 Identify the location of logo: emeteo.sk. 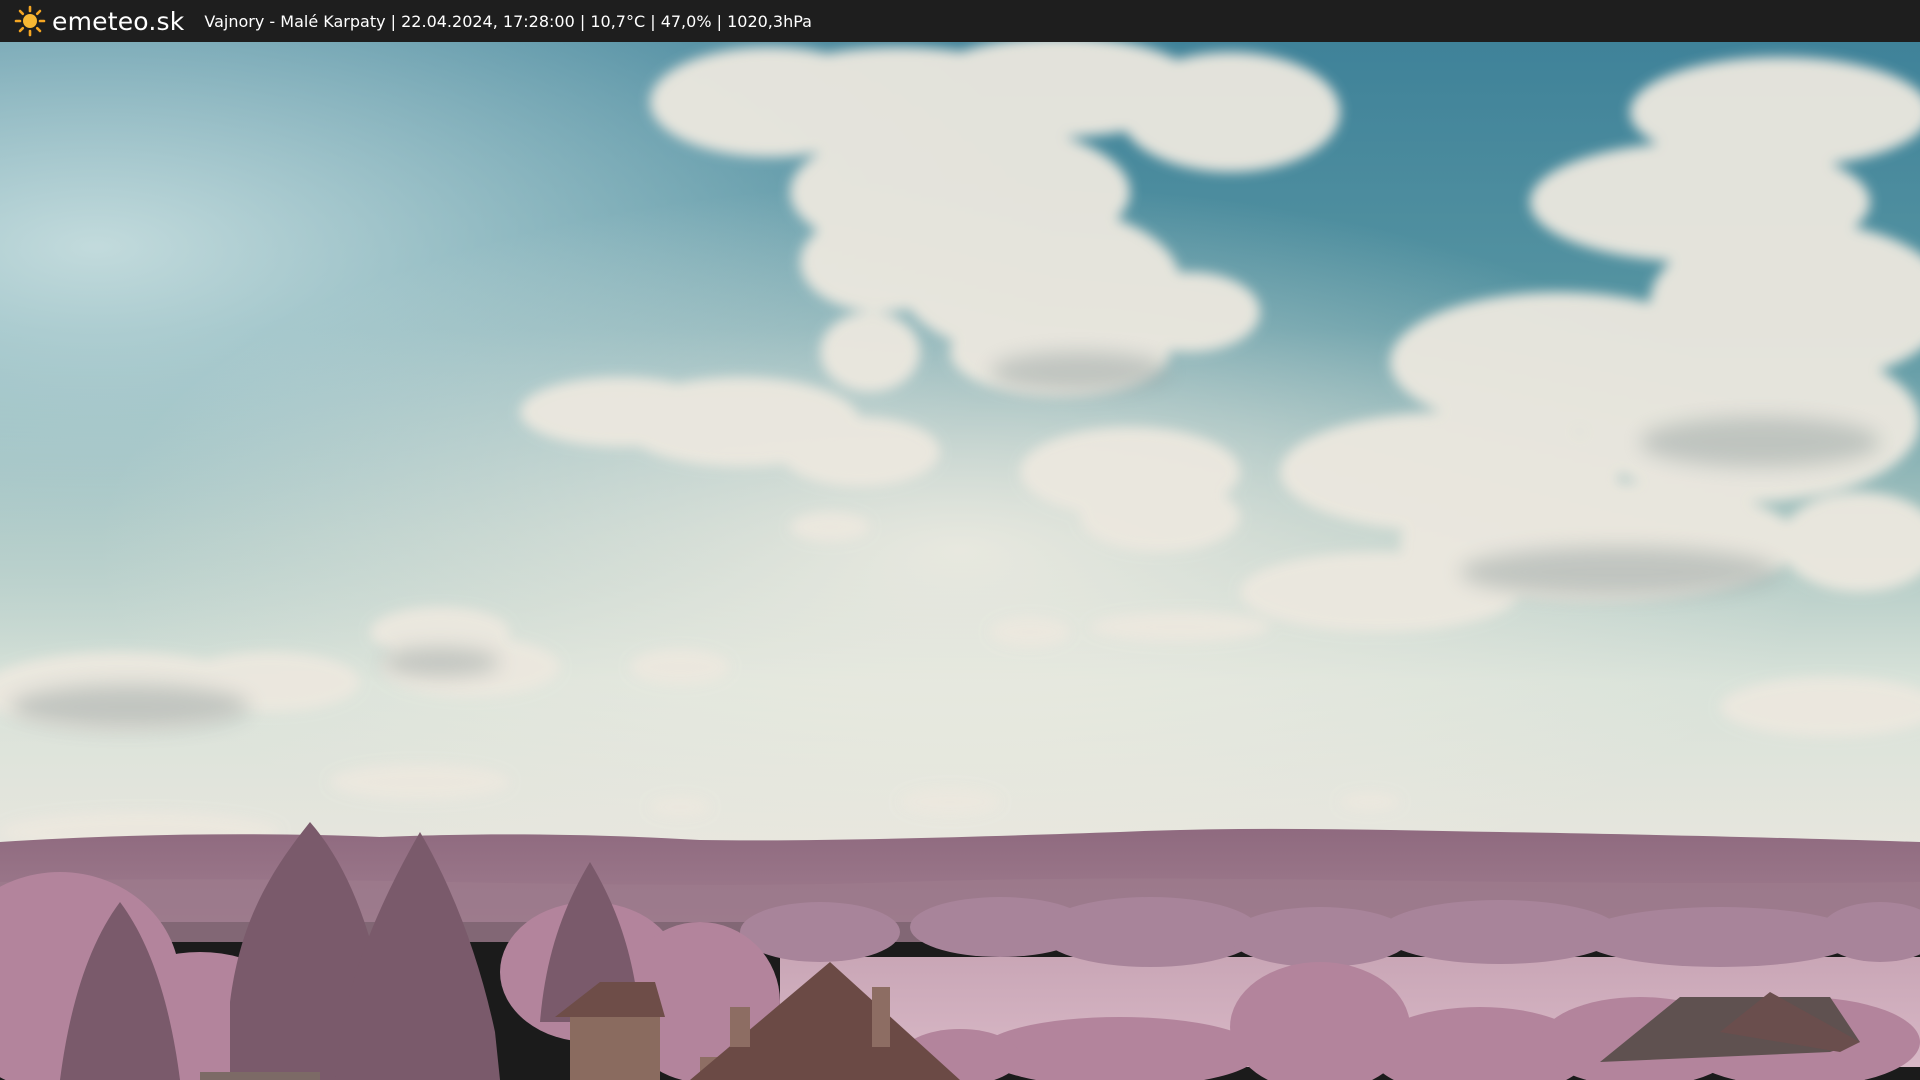
(99, 21).